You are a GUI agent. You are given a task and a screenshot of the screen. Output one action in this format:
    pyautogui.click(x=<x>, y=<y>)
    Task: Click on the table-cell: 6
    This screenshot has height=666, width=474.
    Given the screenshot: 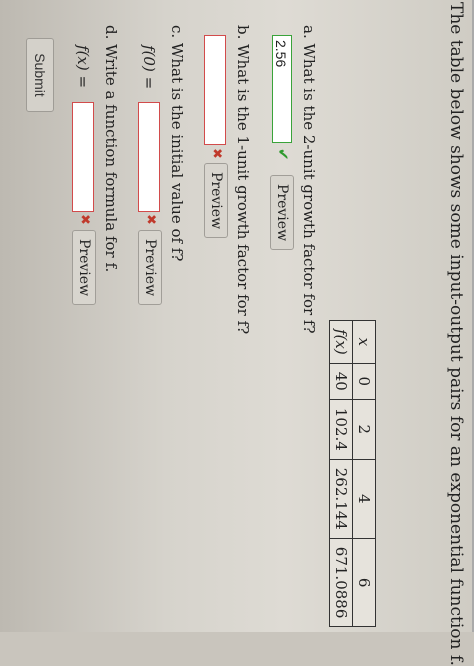 What is the action you would take?
    pyautogui.click(x=364, y=582)
    